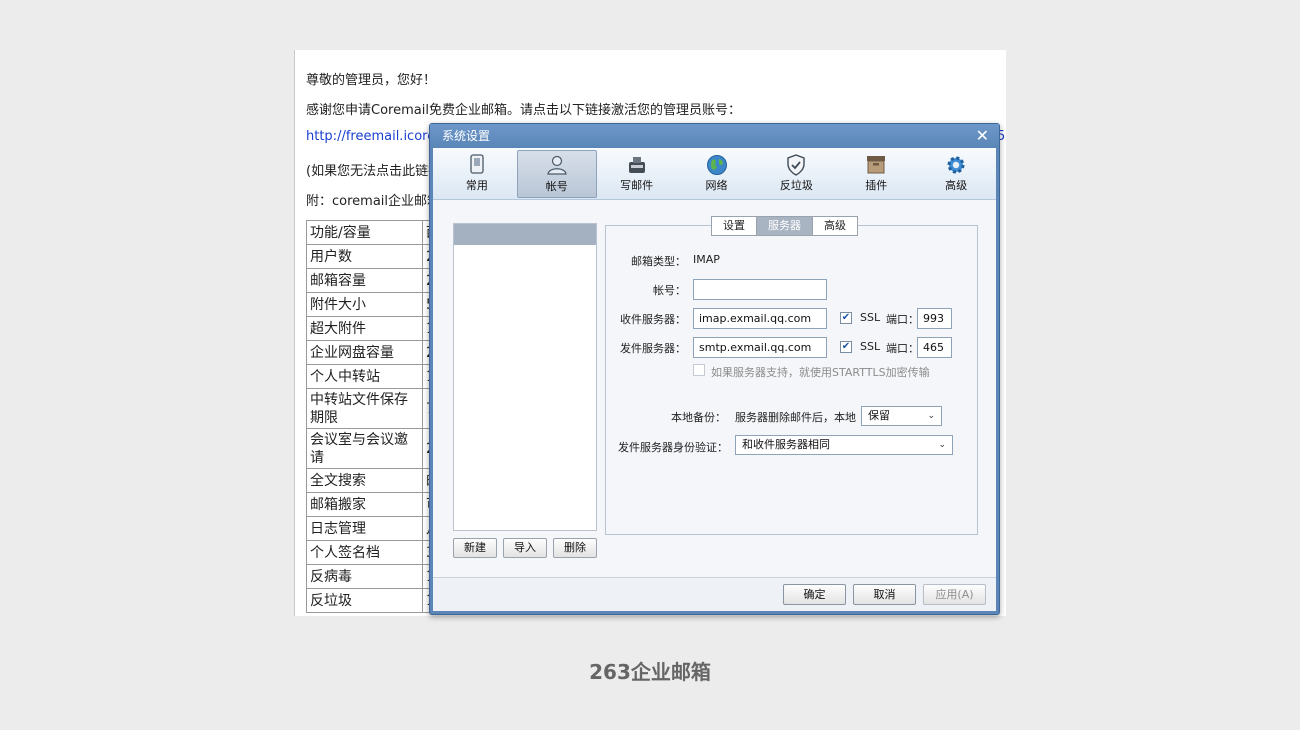 Image resolution: width=1300 pixels, height=730 pixels. I want to click on incoming-port-field: 993, so click(934, 318).